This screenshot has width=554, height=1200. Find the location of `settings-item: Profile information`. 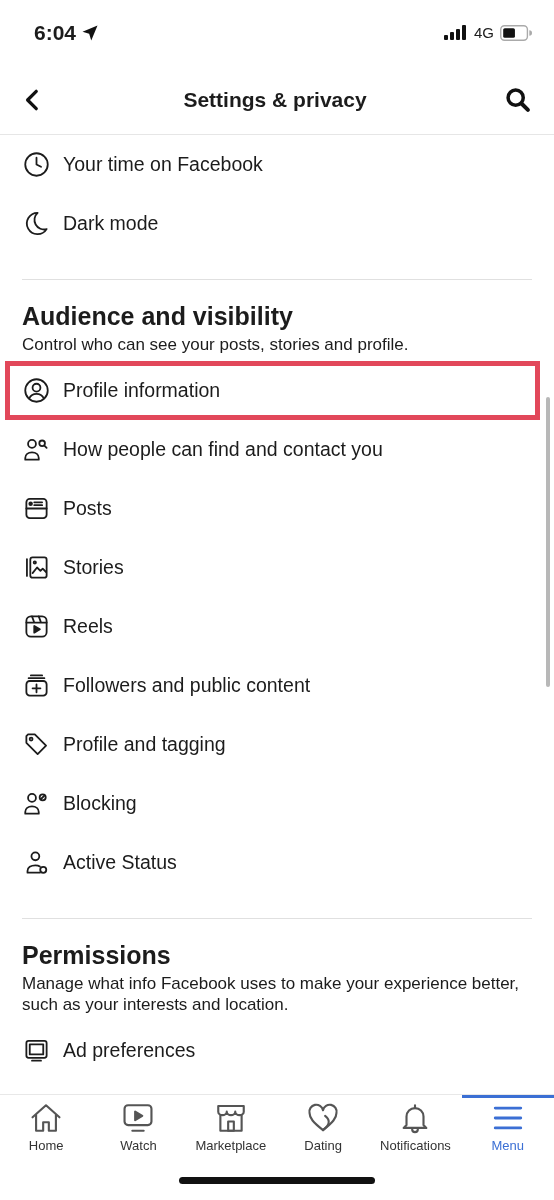

settings-item: Profile information is located at coordinates (272, 390).